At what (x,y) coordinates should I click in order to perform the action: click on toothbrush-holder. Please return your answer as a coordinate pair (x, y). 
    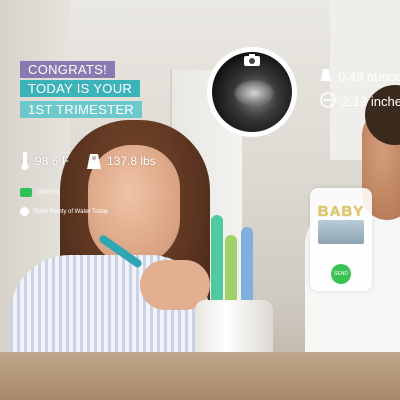
    Looking at the image, I should click on (235, 260).